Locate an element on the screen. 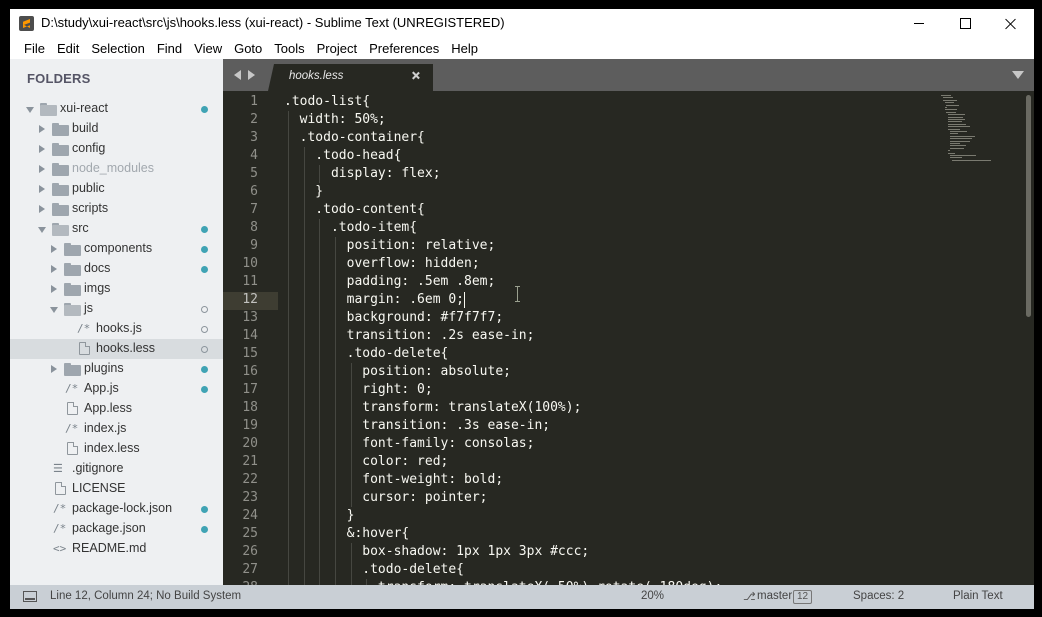 This screenshot has height=617, width=1042. menu-view: View is located at coordinates (208, 48).